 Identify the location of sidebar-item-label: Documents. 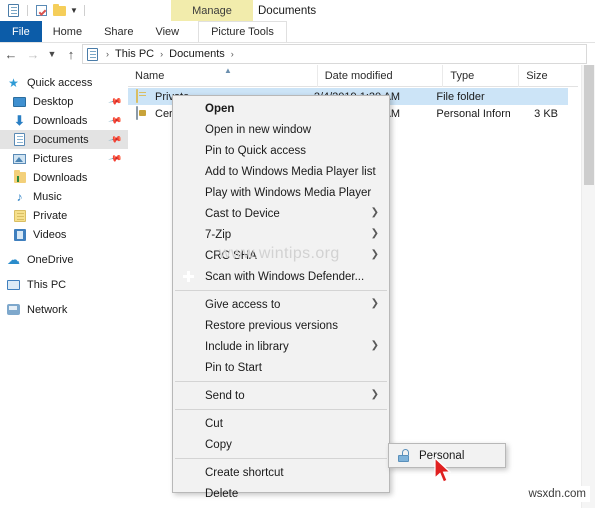
(61, 139).